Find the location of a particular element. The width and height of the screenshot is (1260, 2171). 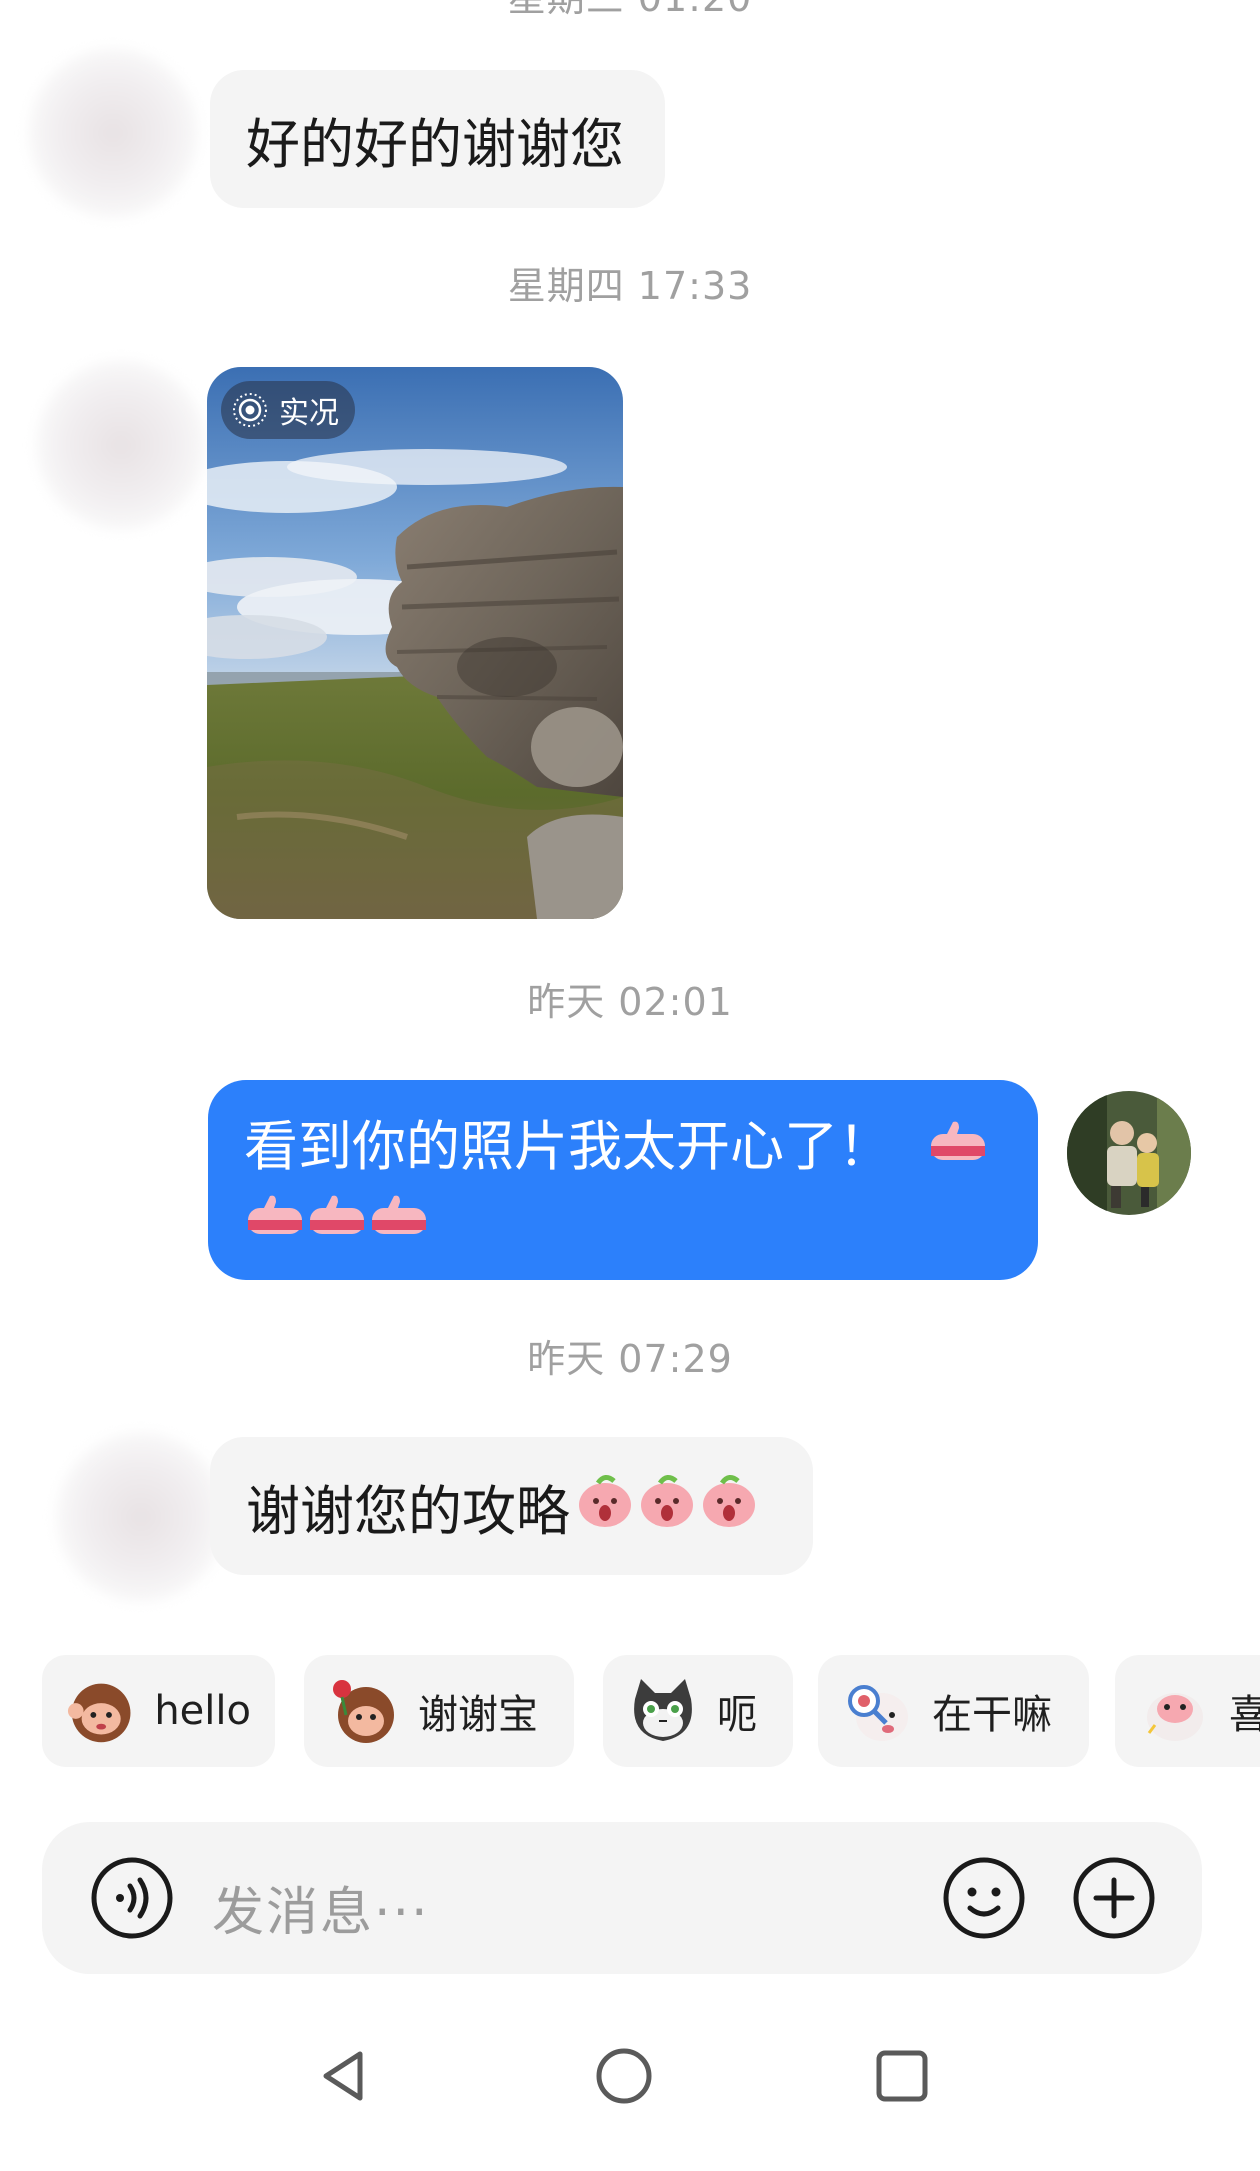

system-navigation-bar is located at coordinates (630, 2075).